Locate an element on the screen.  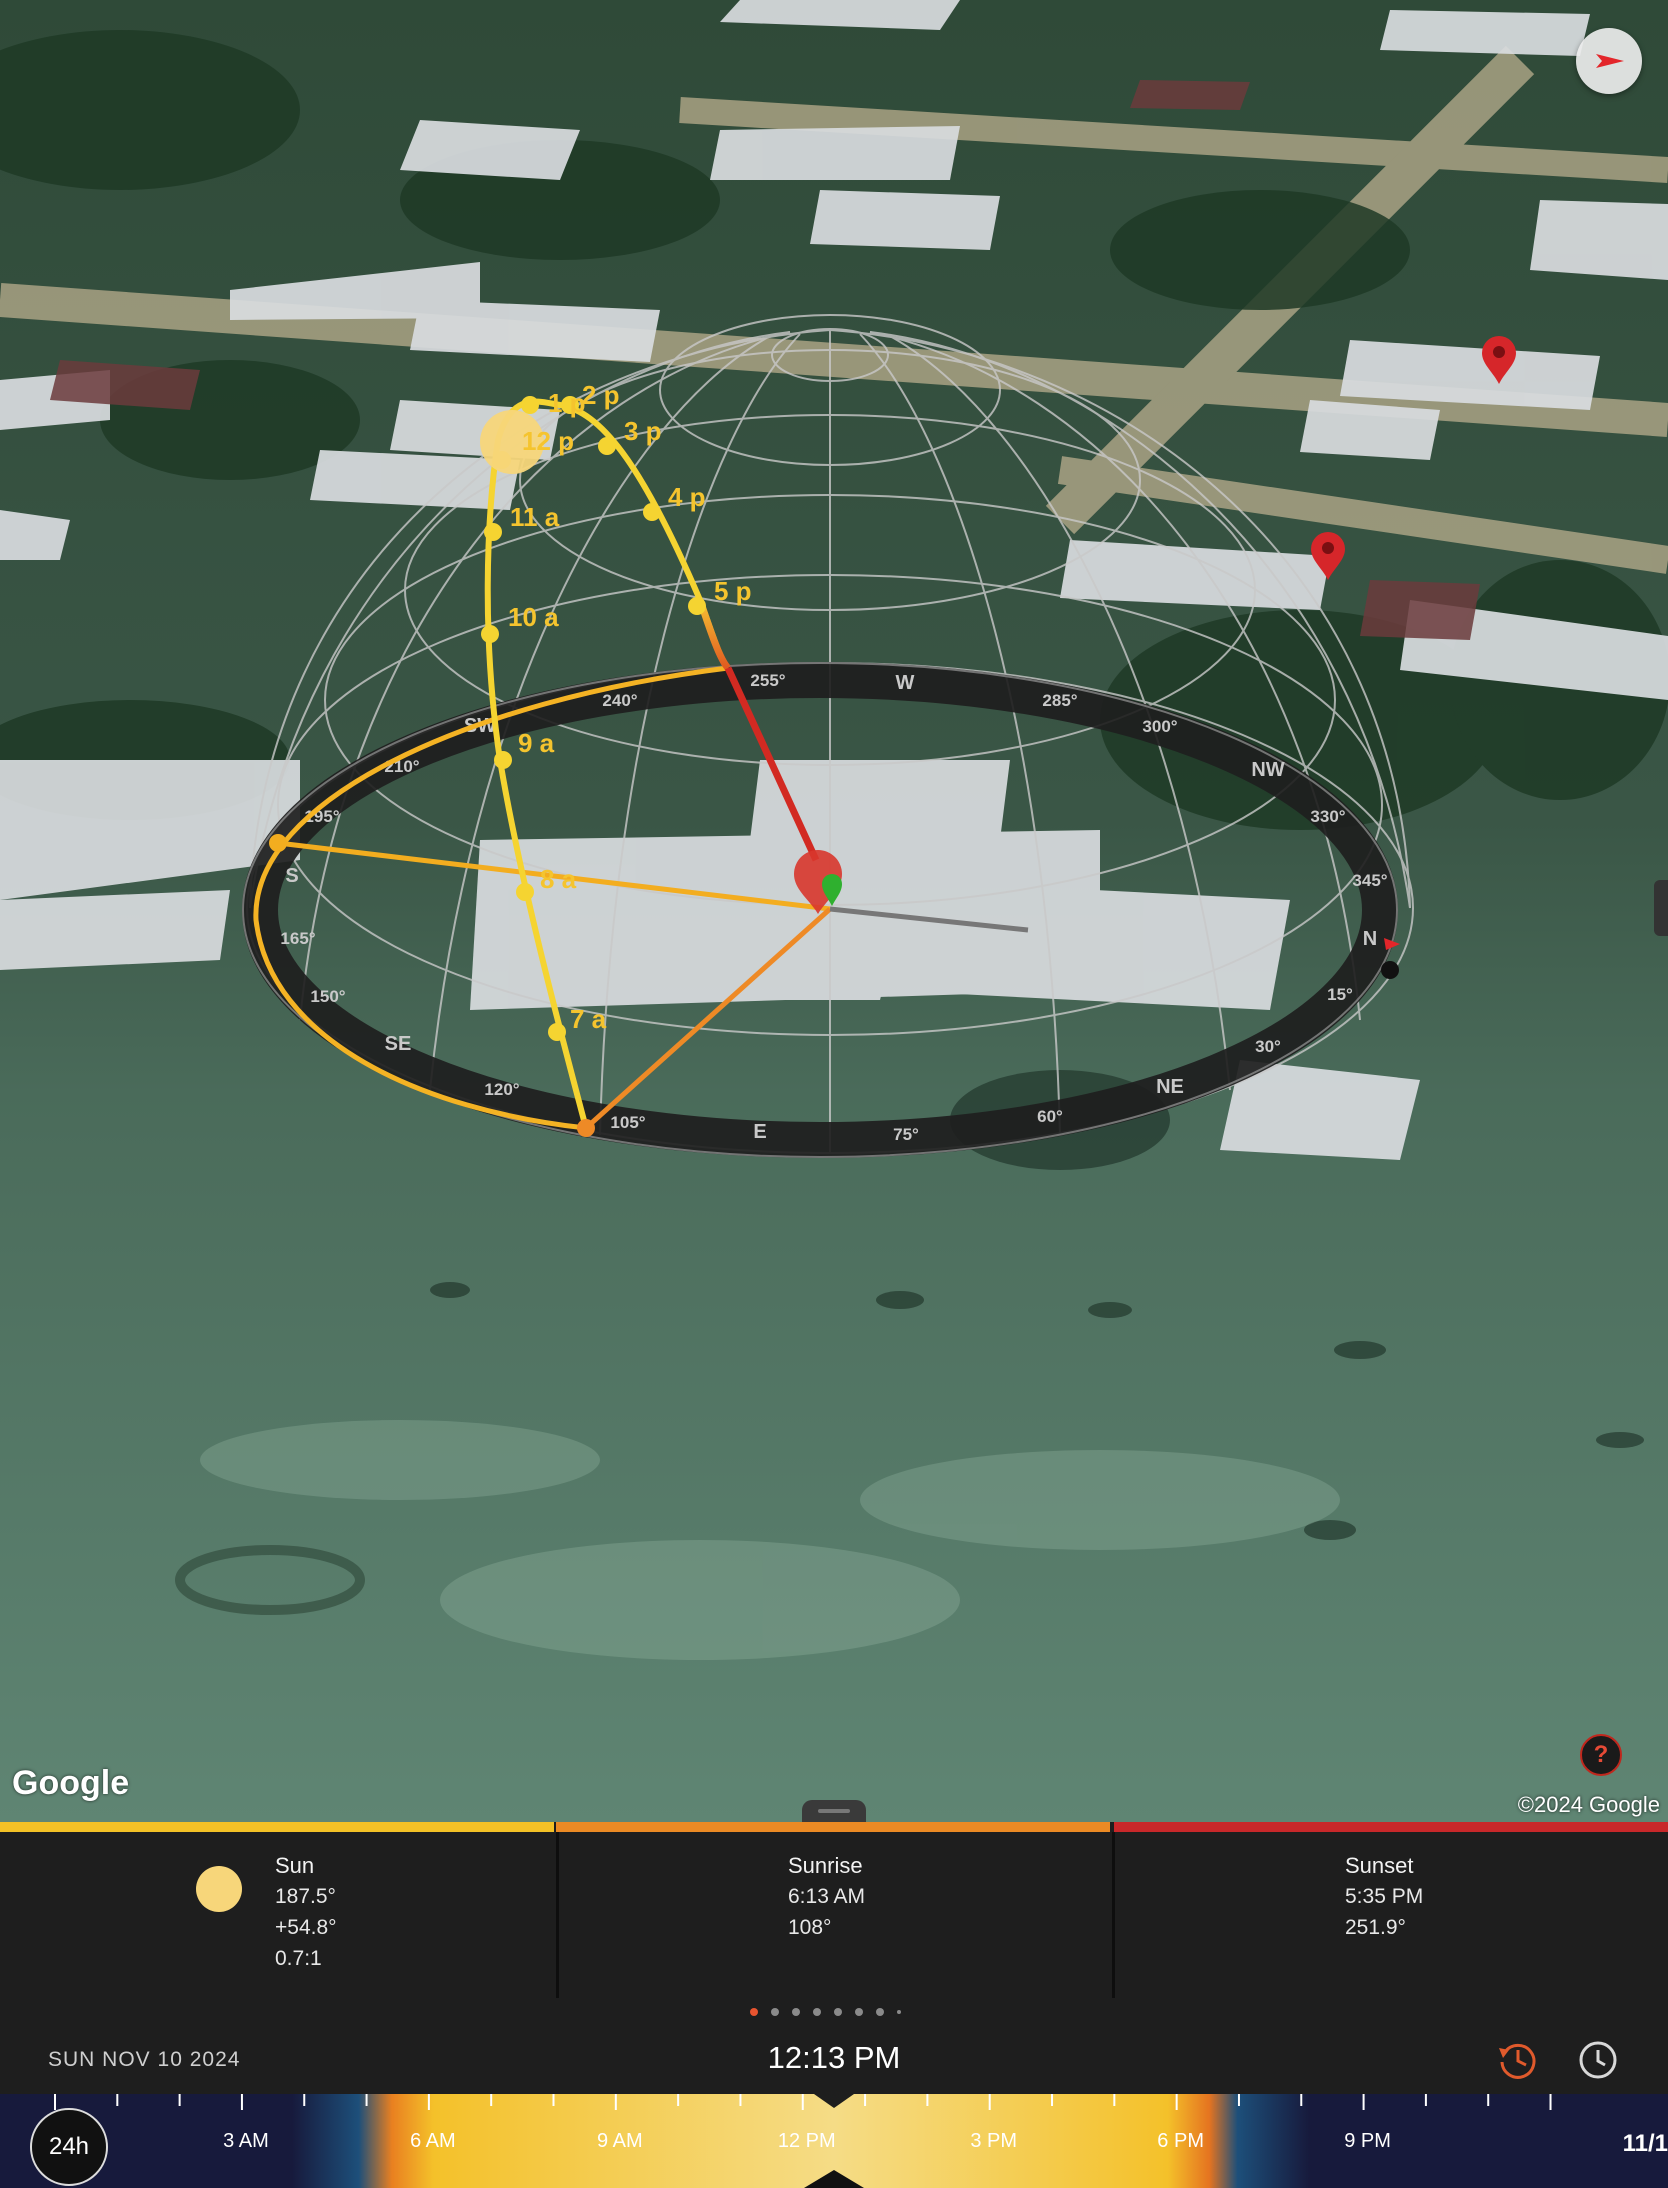
next-day-label: 11/1 is located at coordinates (1645, 2143).